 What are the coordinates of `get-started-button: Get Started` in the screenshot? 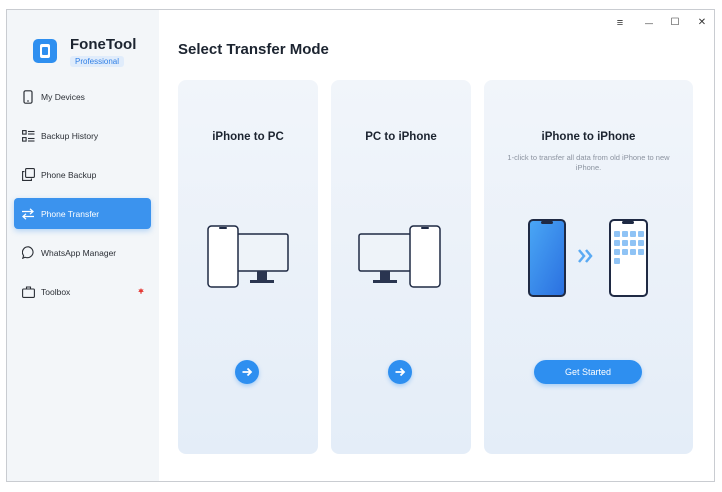 It's located at (588, 372).